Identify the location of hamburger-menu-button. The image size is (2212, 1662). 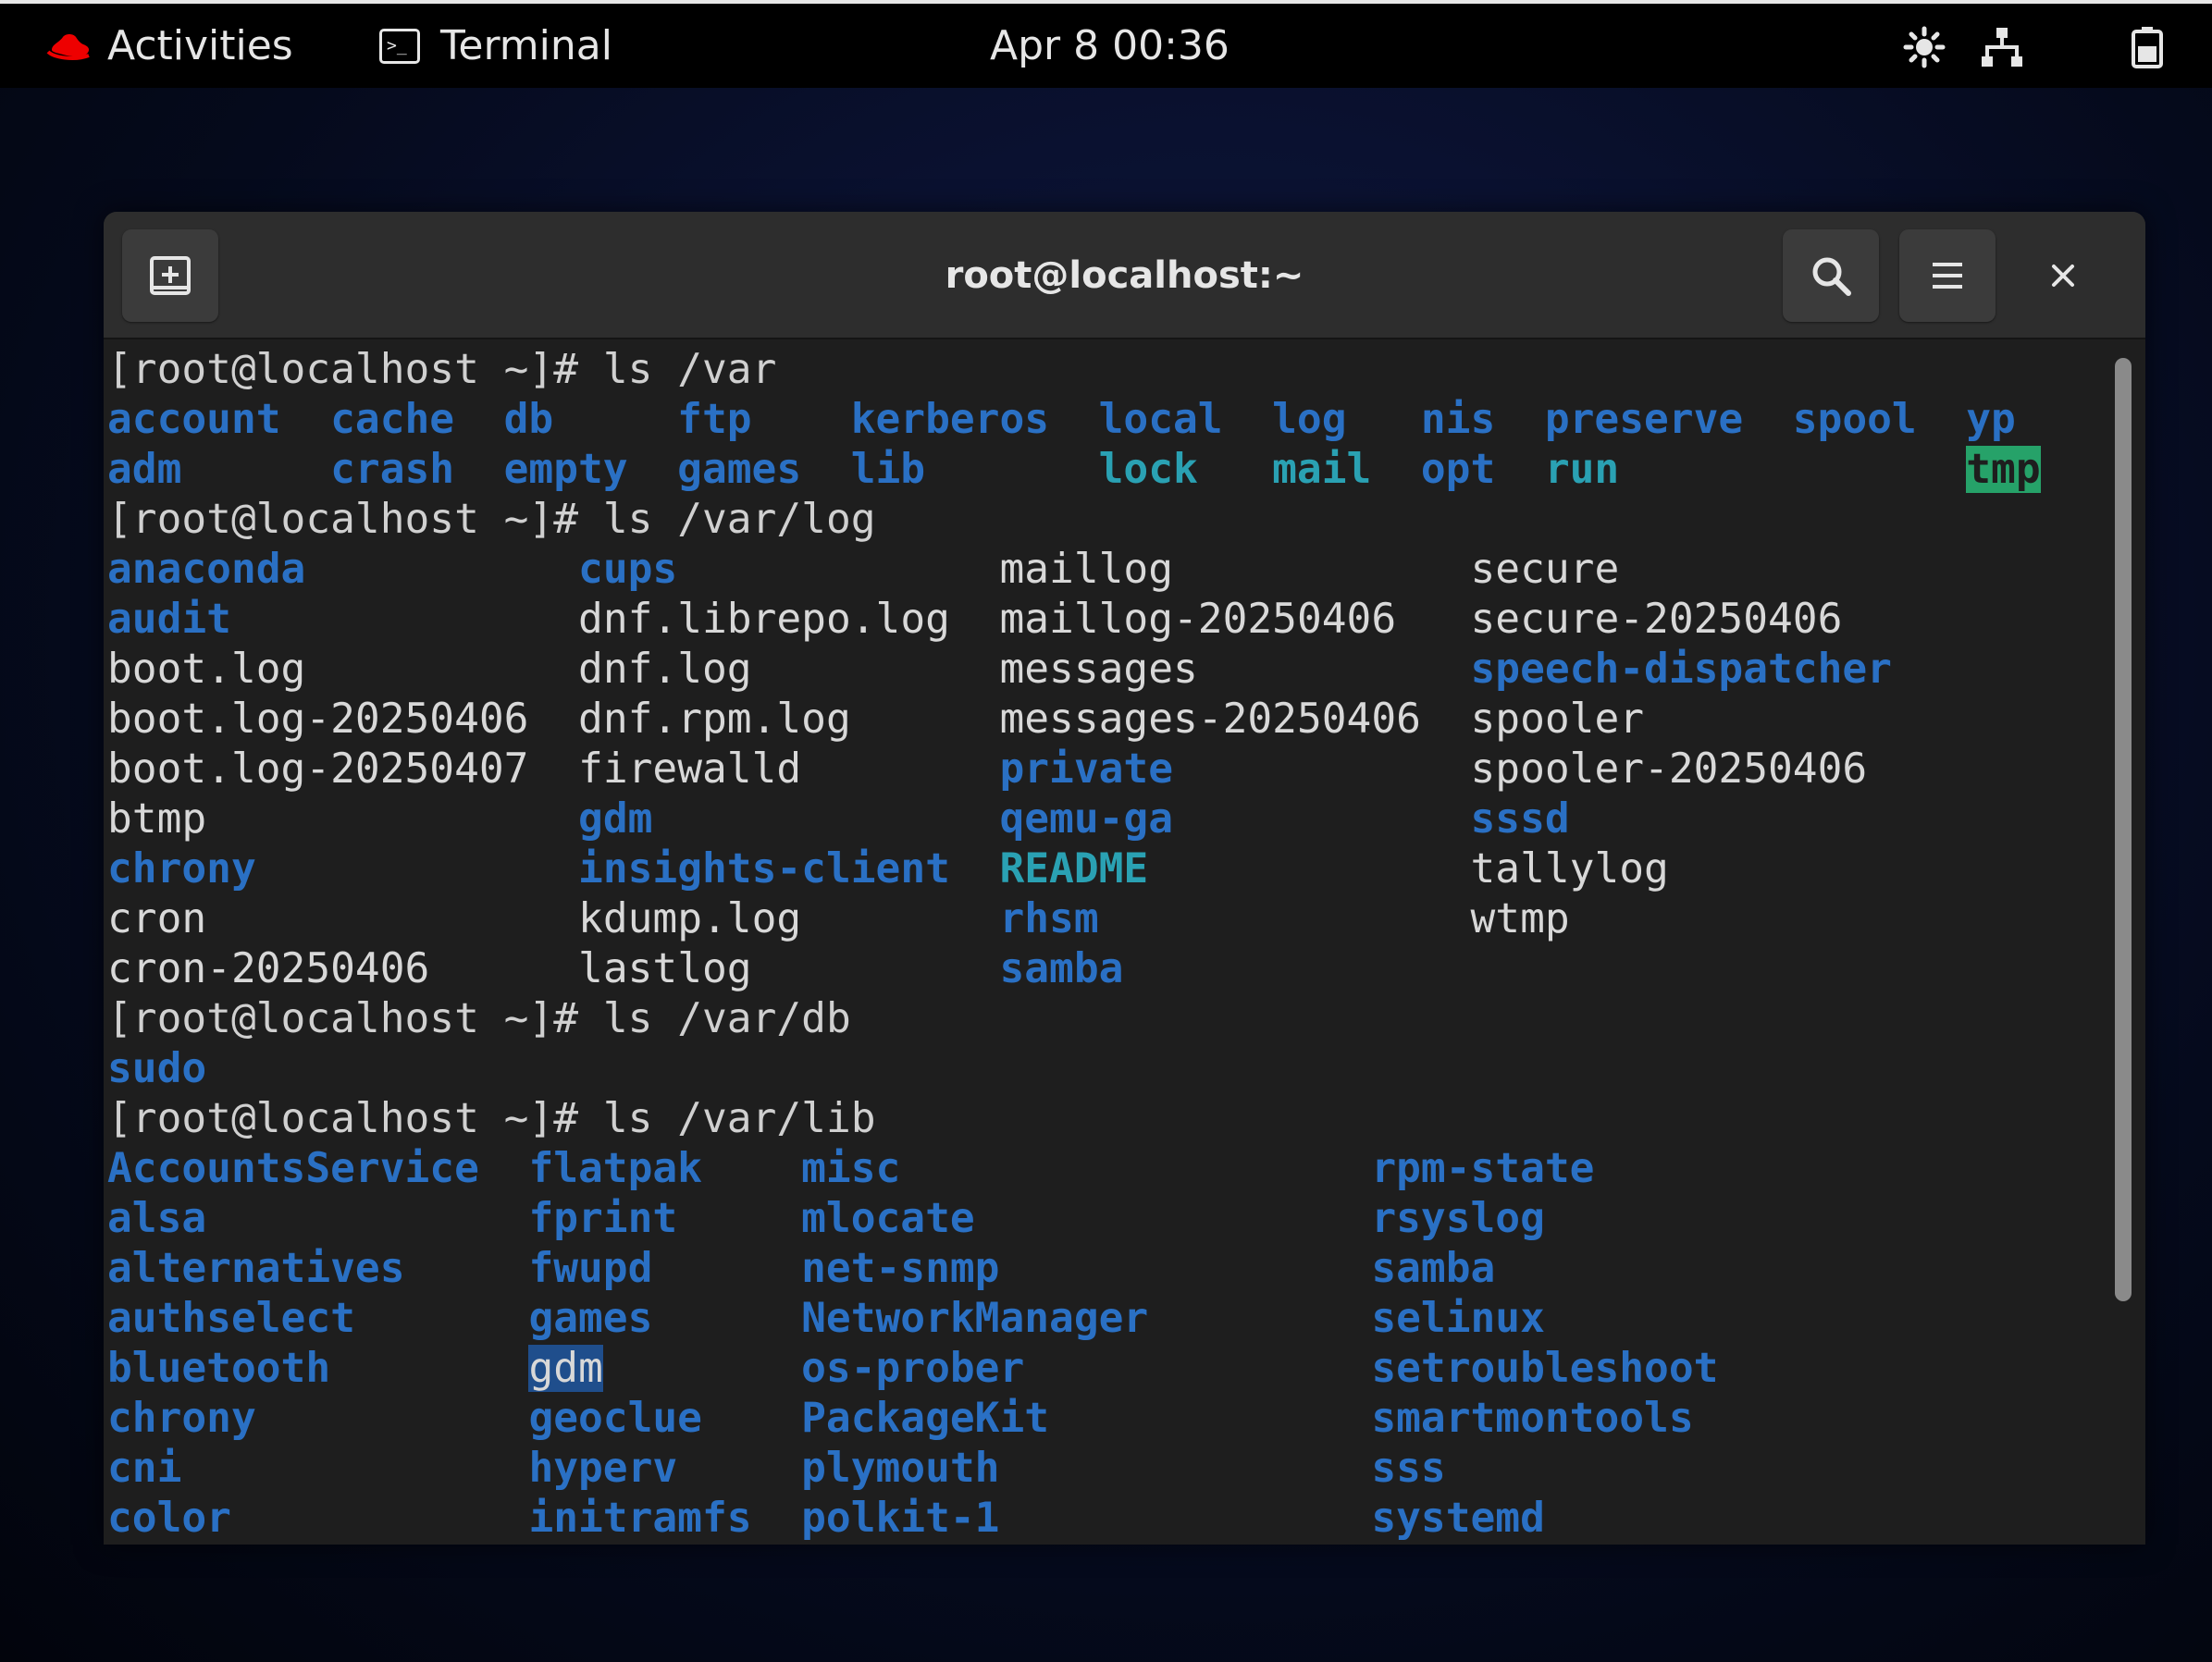
(1948, 275).